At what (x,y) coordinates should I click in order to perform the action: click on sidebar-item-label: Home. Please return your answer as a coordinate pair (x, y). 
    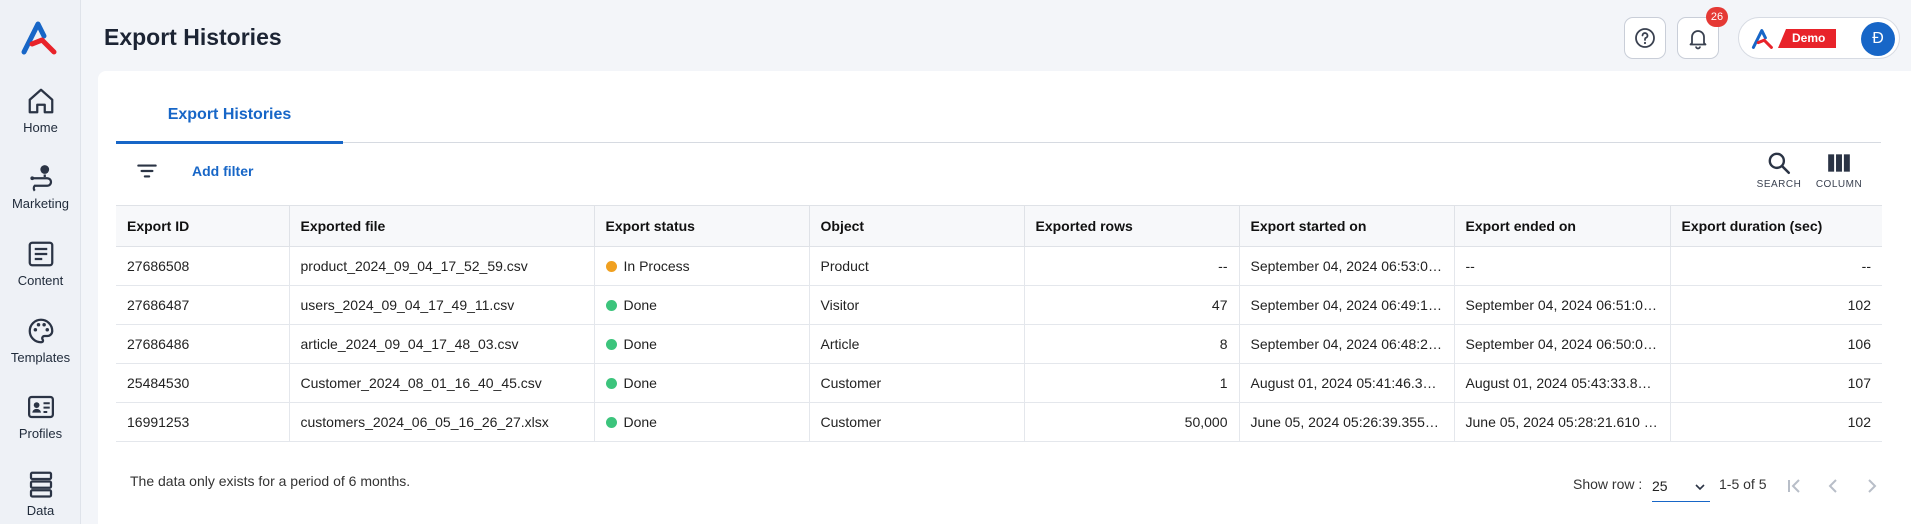
    Looking at the image, I should click on (40, 127).